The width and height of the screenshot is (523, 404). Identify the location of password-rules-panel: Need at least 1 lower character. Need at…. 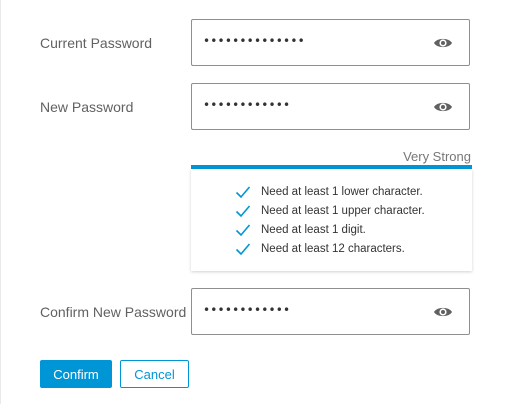
(331, 220).